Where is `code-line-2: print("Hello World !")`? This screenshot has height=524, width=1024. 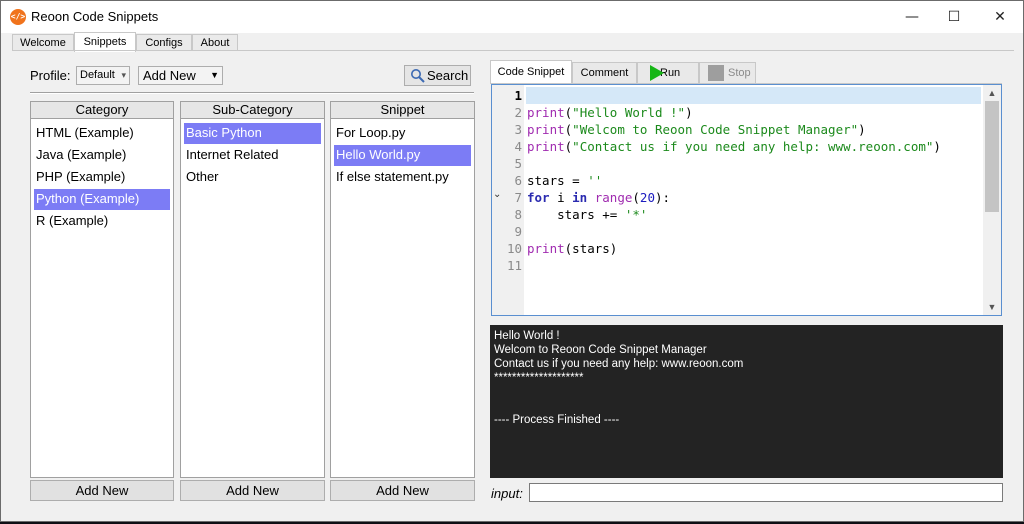
code-line-2: print("Hello World !") is located at coordinates (610, 112).